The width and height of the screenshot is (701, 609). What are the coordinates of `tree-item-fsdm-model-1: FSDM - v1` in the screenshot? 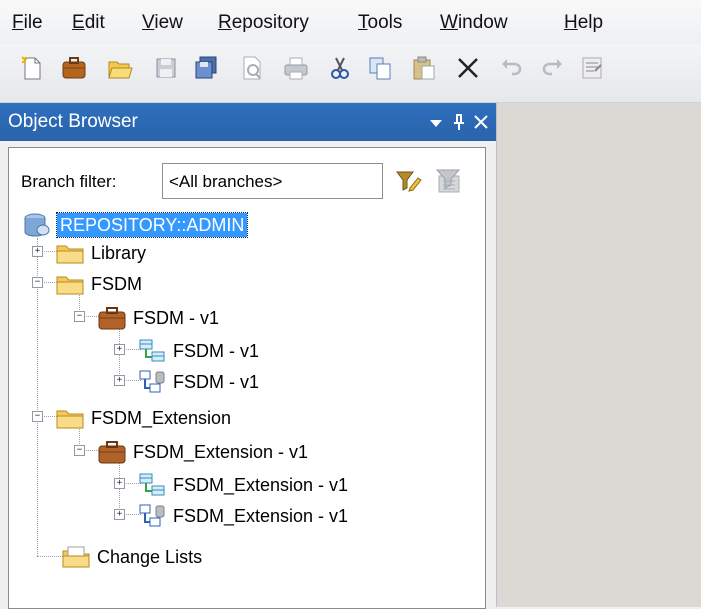 It's located at (198, 351).